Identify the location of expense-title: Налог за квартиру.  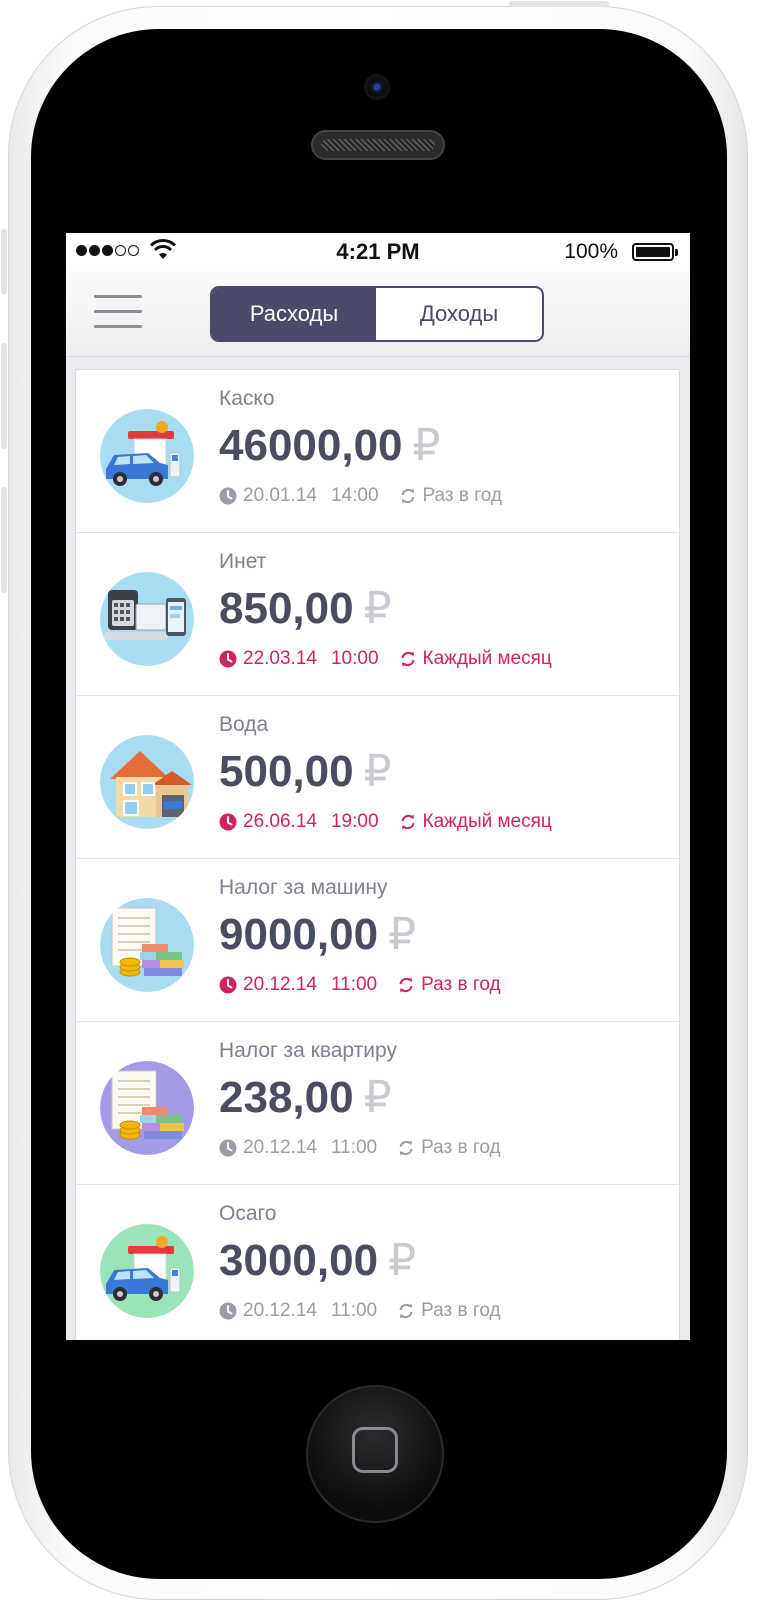
(308, 1050).